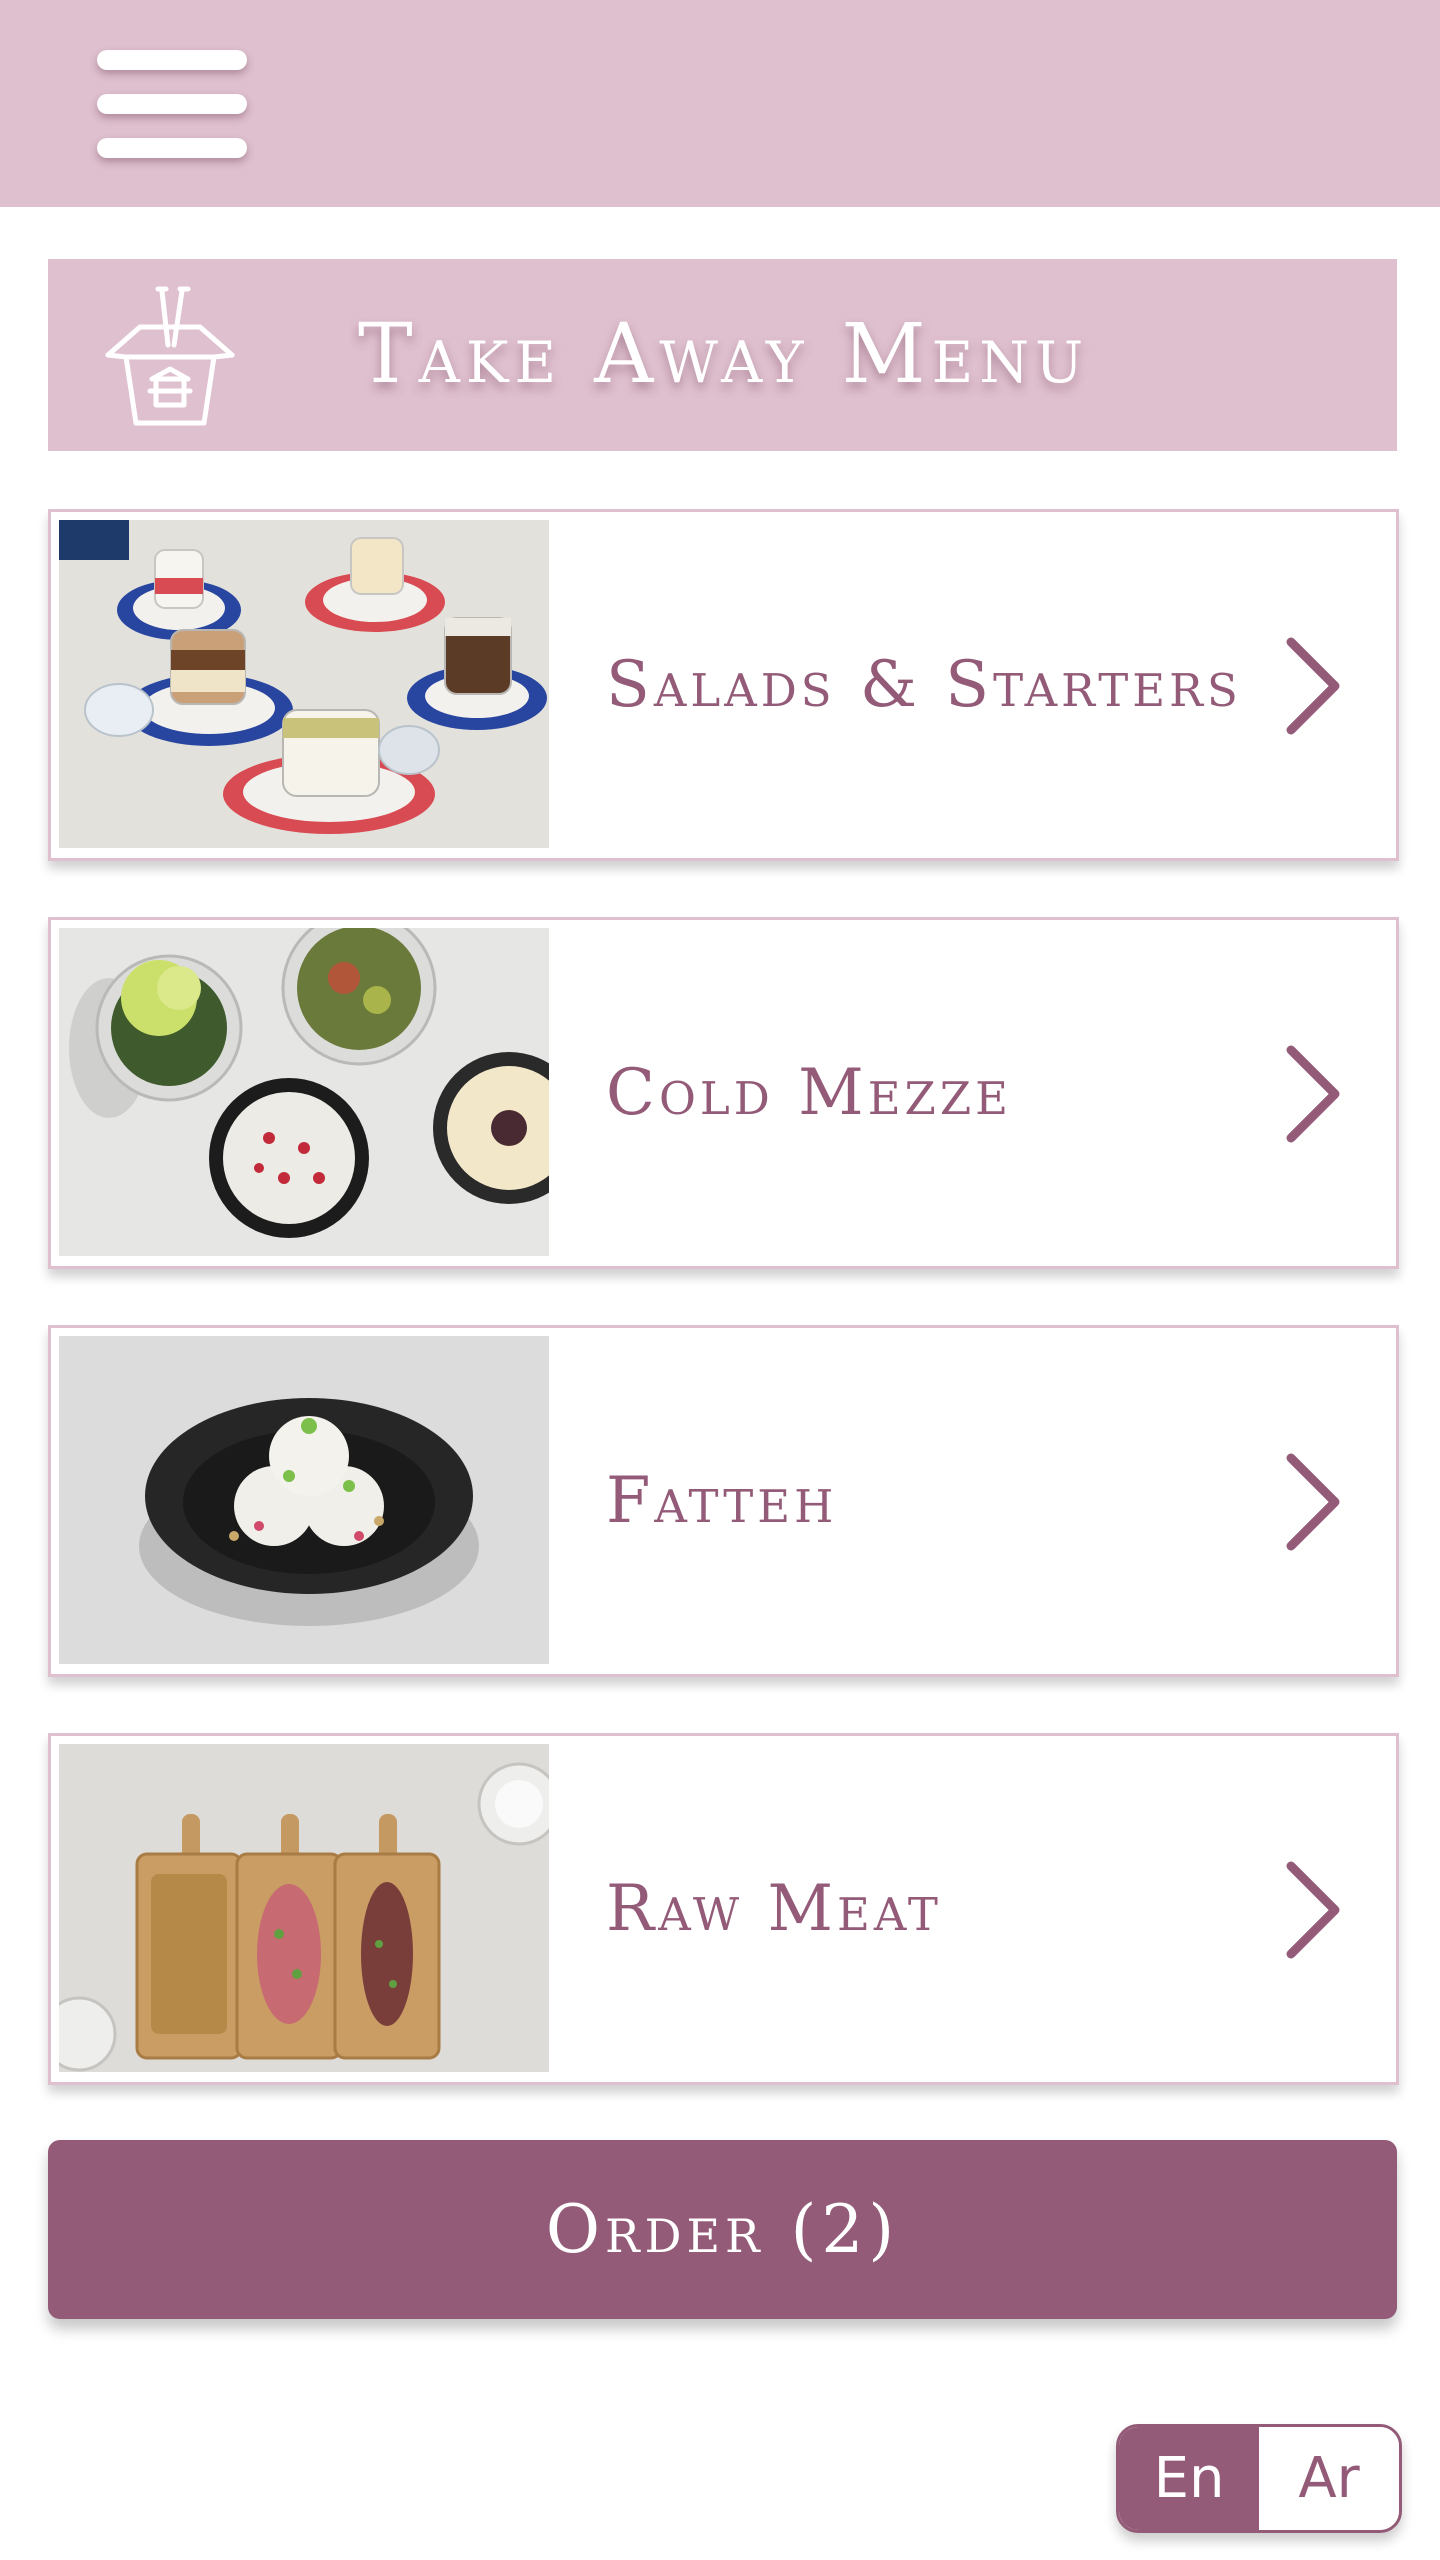 Image resolution: width=1440 pixels, height=2560 pixels. I want to click on fatteh-plate-photo, so click(304, 1500).